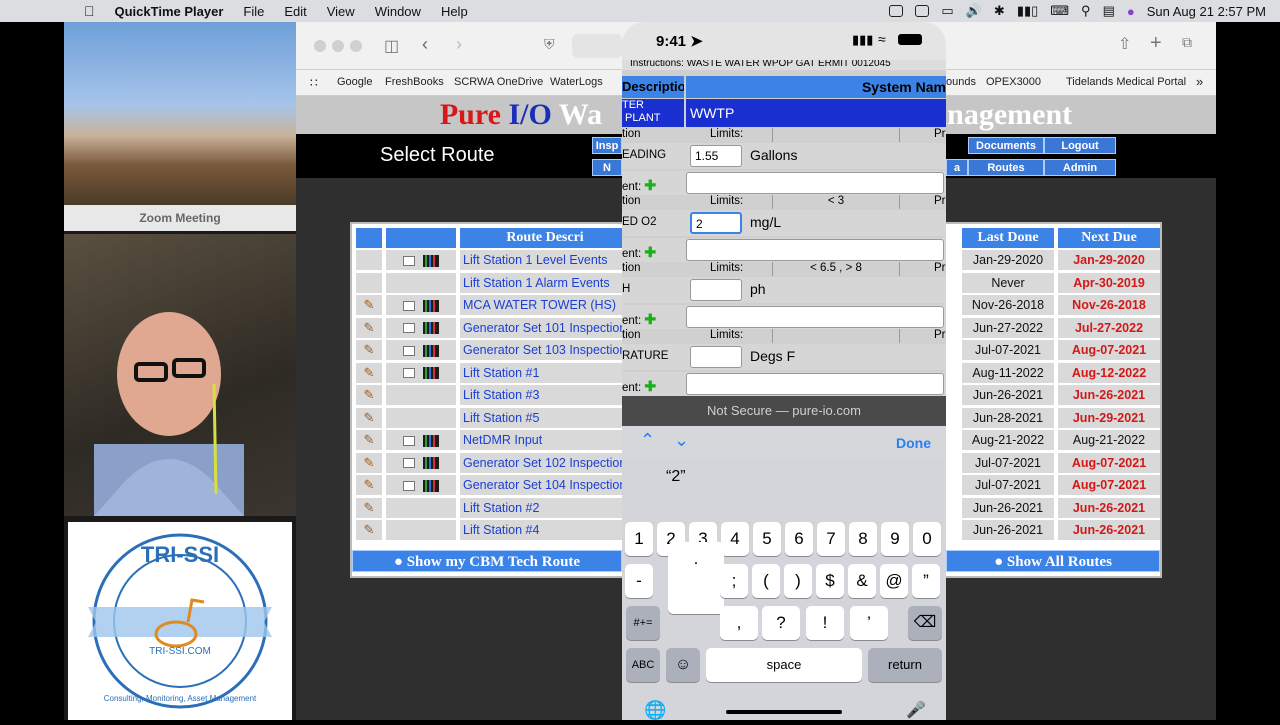  What do you see at coordinates (295, 11) in the screenshot?
I see `menu-edit: Edit` at bounding box center [295, 11].